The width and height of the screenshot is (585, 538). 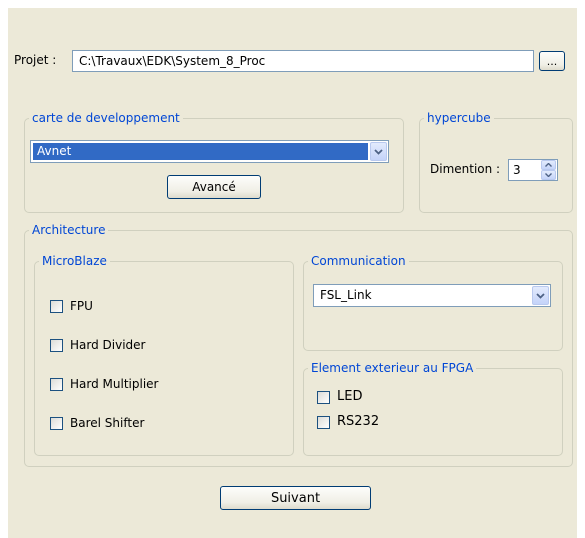 I want to click on dimension-label: Dimention :, so click(x=465, y=169).